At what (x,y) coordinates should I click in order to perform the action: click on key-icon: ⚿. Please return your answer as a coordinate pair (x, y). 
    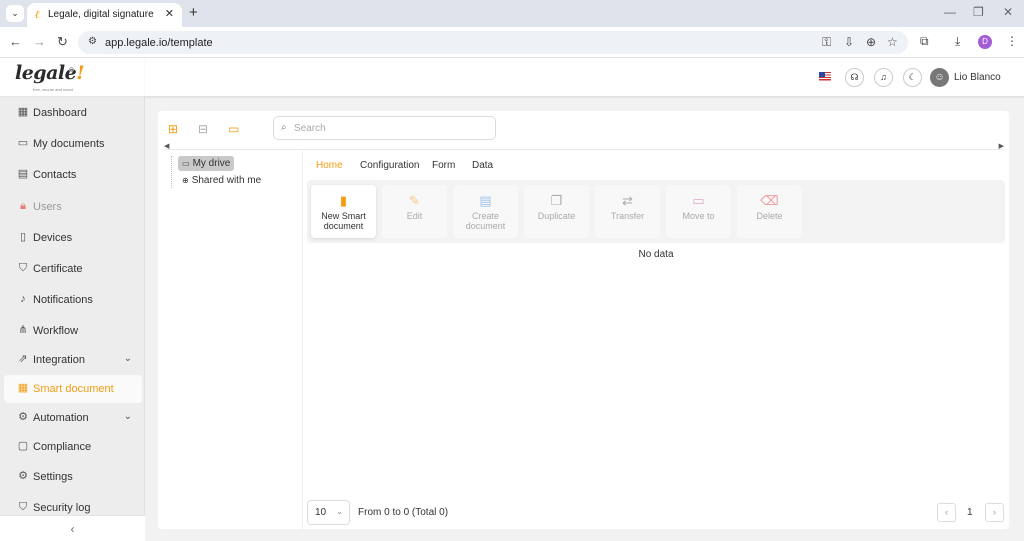
    Looking at the image, I should click on (826, 42).